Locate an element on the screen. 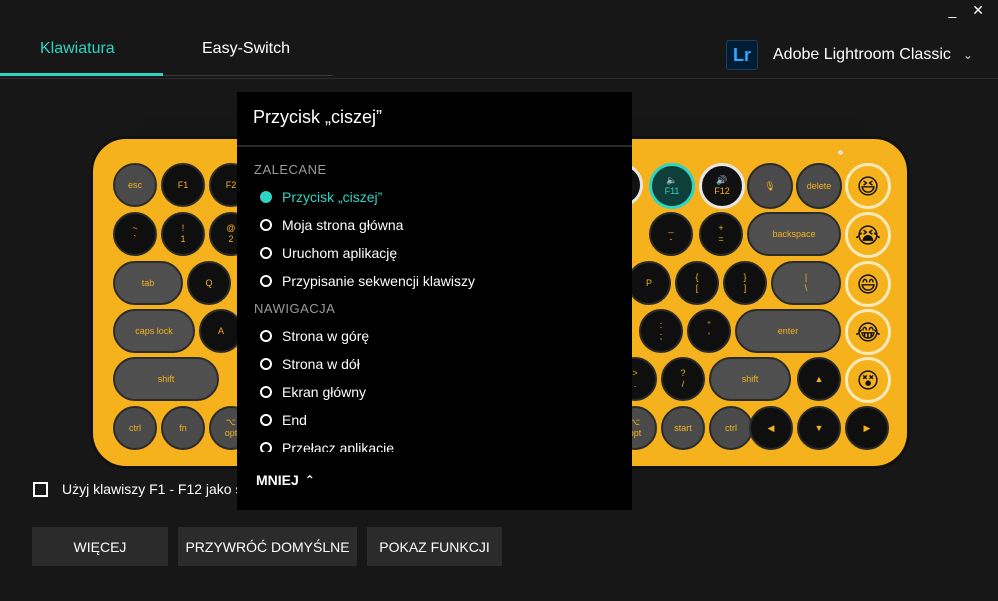 The height and width of the screenshot is (601, 998). key-emoji-1: 😆 is located at coordinates (868, 186).